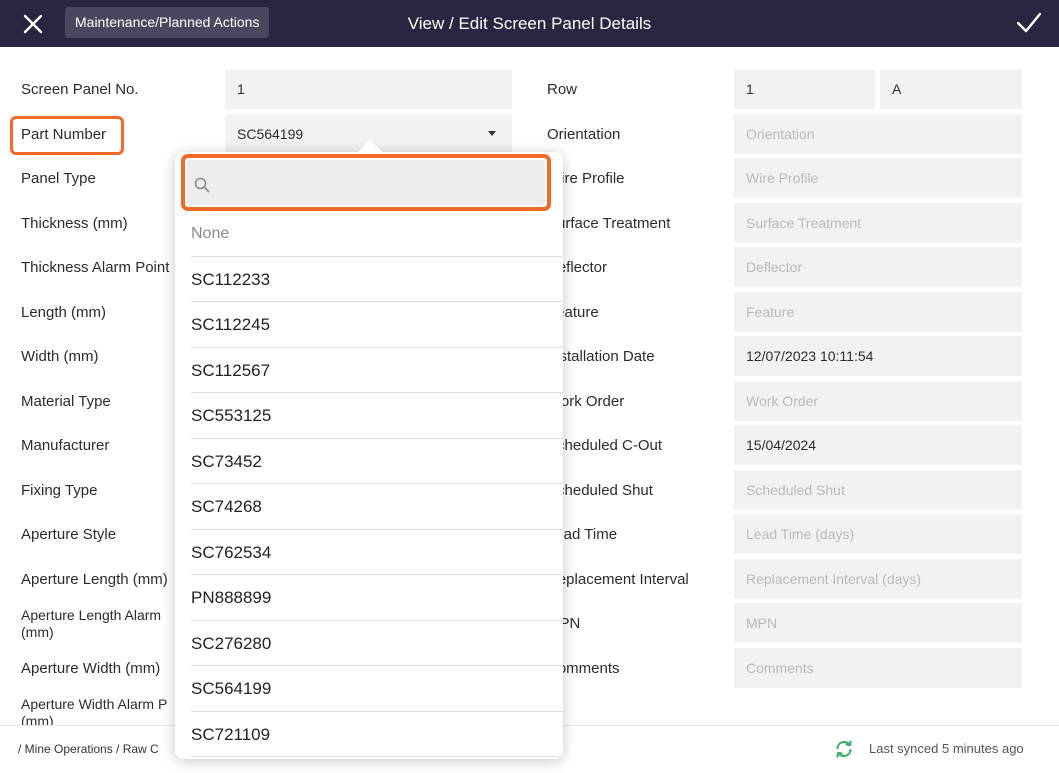  What do you see at coordinates (370, 146) in the screenshot?
I see `dropdown-pointer` at bounding box center [370, 146].